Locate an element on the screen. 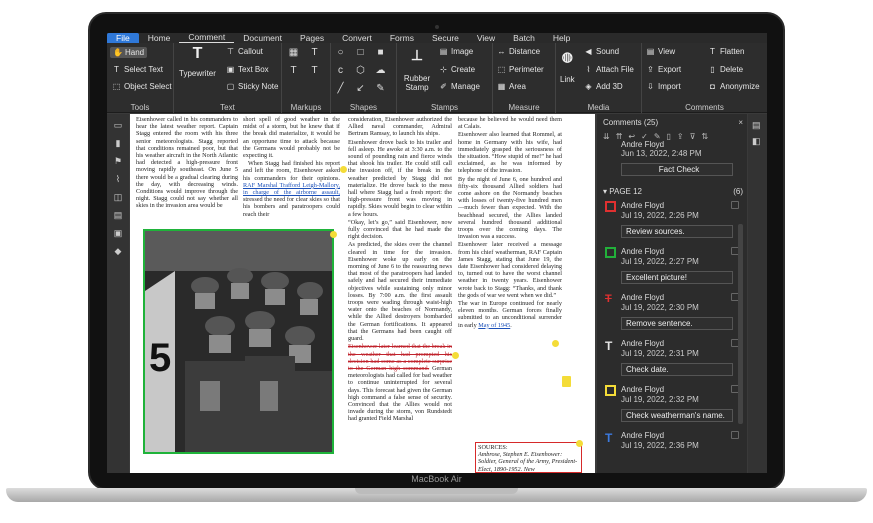 The image size is (873, 523). typewriter-icon: T is located at coordinates (197, 53).